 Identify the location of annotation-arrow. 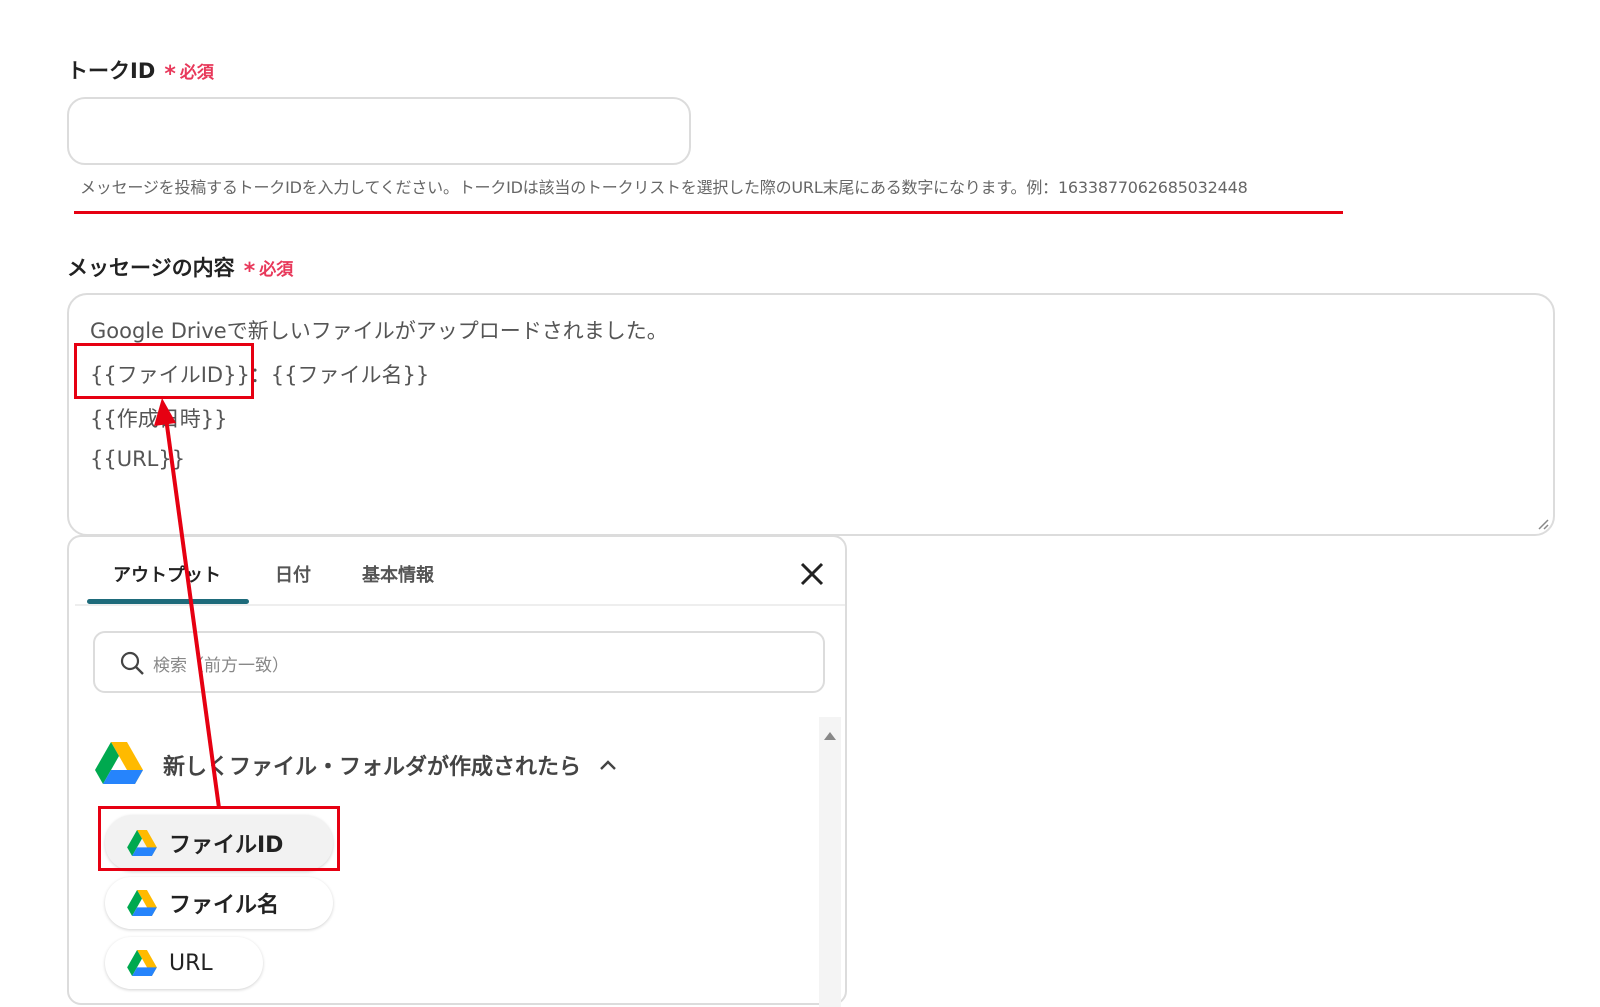
(187, 603).